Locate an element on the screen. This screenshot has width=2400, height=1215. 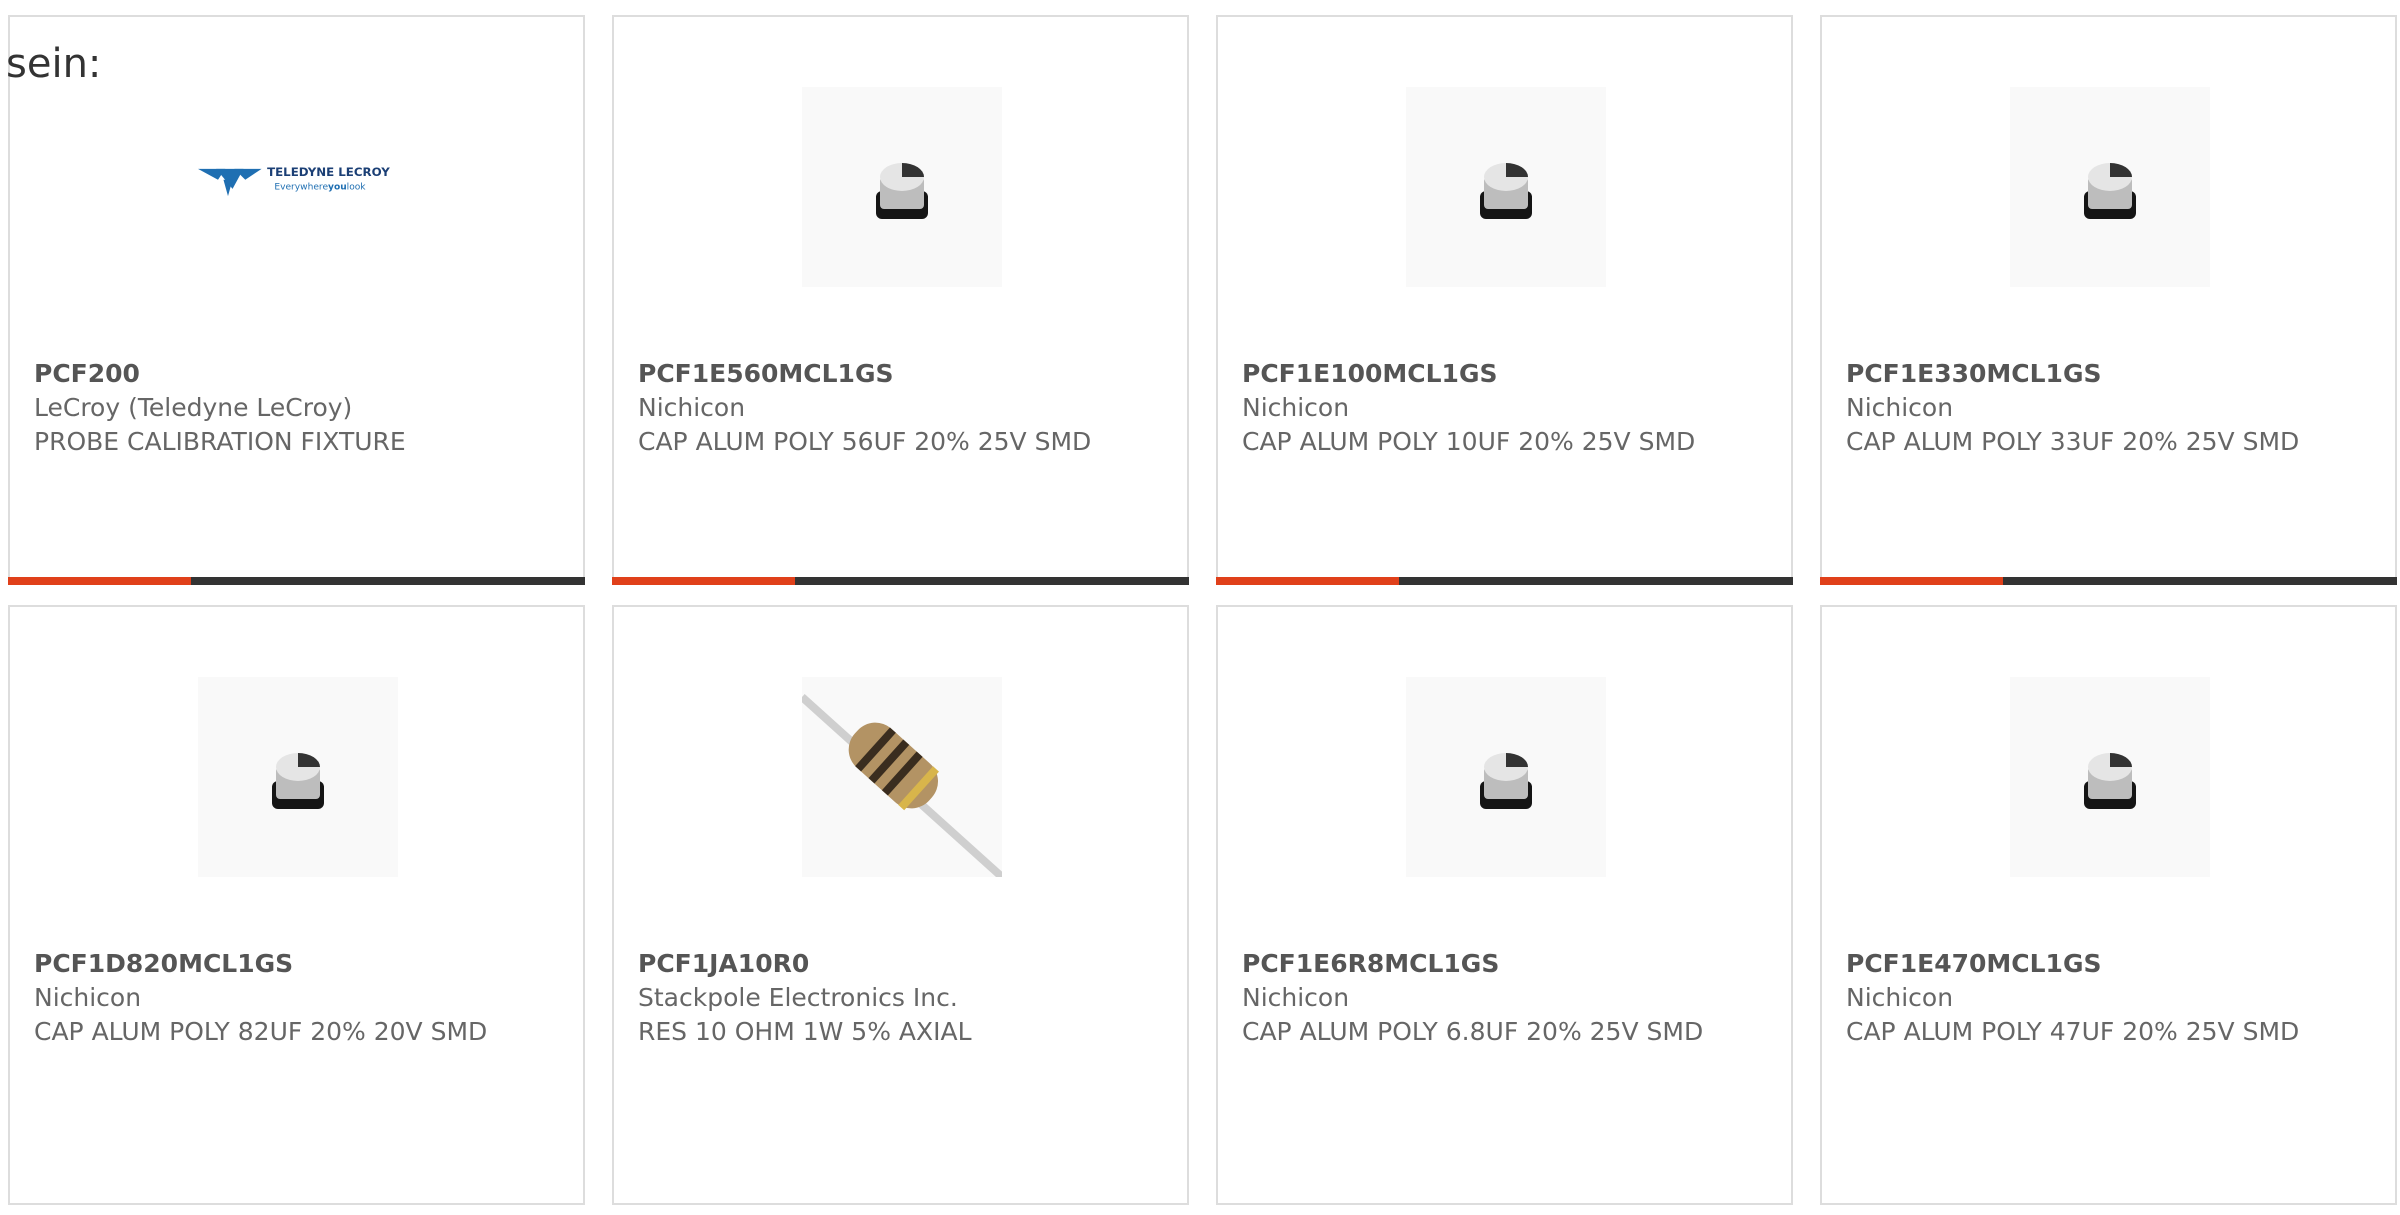
manufacturer-label: Stackpole Electronics Inc. is located at coordinates (798, 997).